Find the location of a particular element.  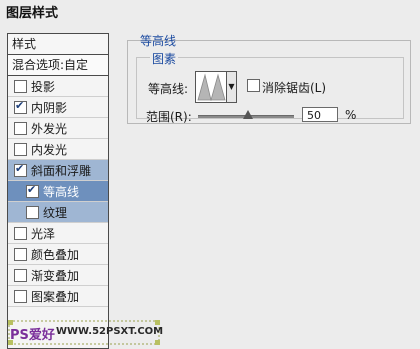

style-item-label: 内阴影 is located at coordinates (49, 107).